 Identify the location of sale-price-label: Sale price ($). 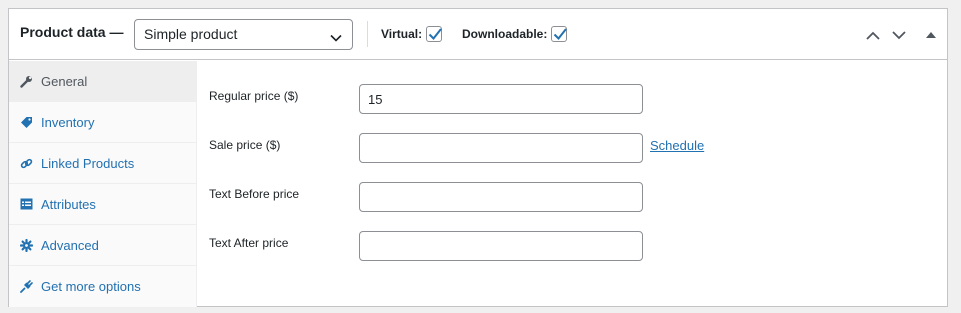
(245, 145).